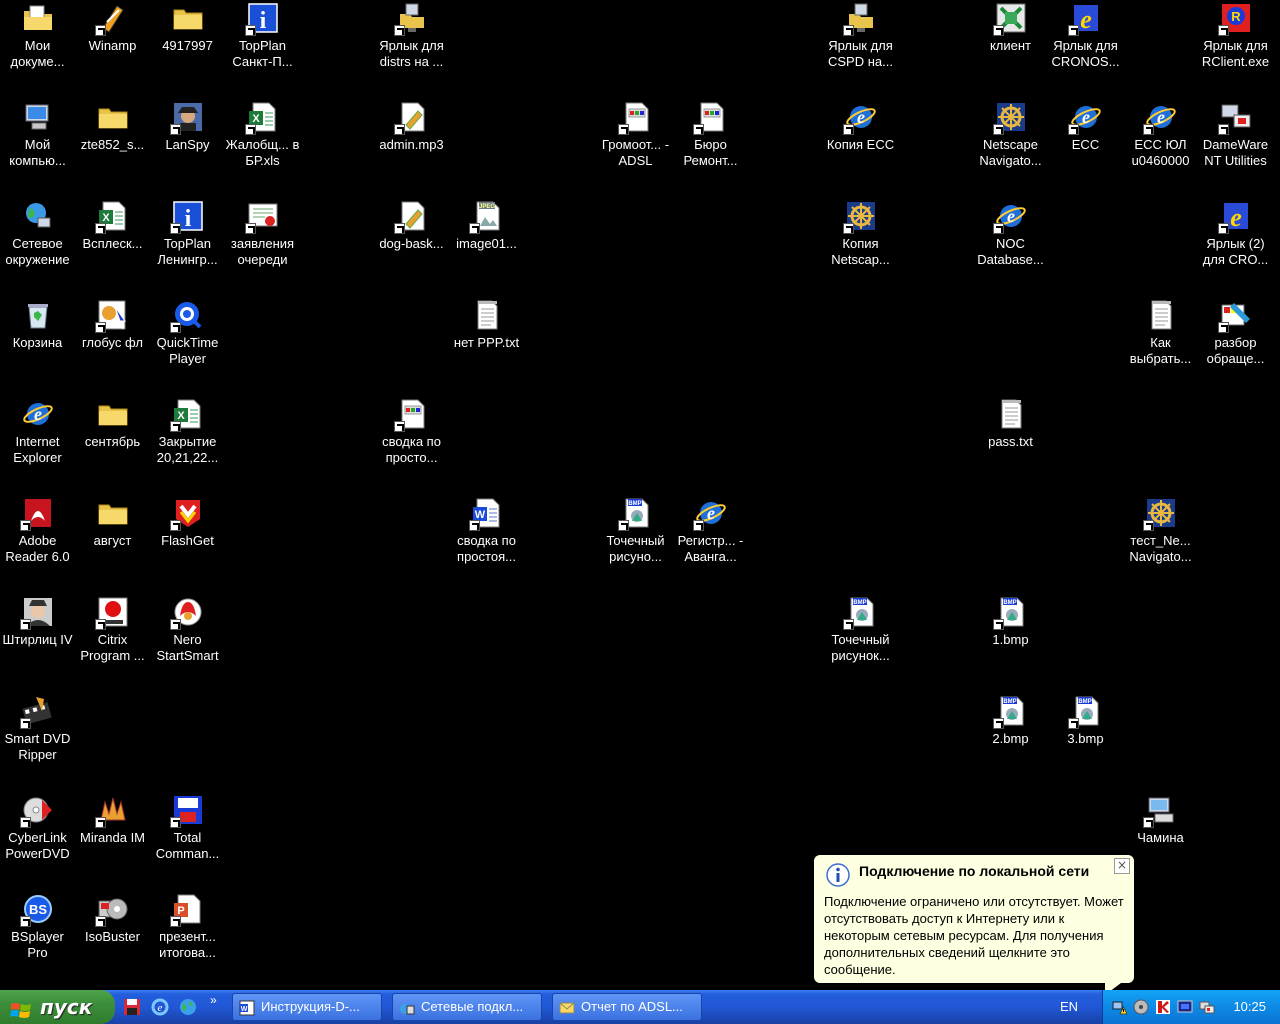 The height and width of the screenshot is (1024, 1280). Describe the element at coordinates (112, 936) in the screenshot. I see `desktop-icon: IsoBuster` at that location.